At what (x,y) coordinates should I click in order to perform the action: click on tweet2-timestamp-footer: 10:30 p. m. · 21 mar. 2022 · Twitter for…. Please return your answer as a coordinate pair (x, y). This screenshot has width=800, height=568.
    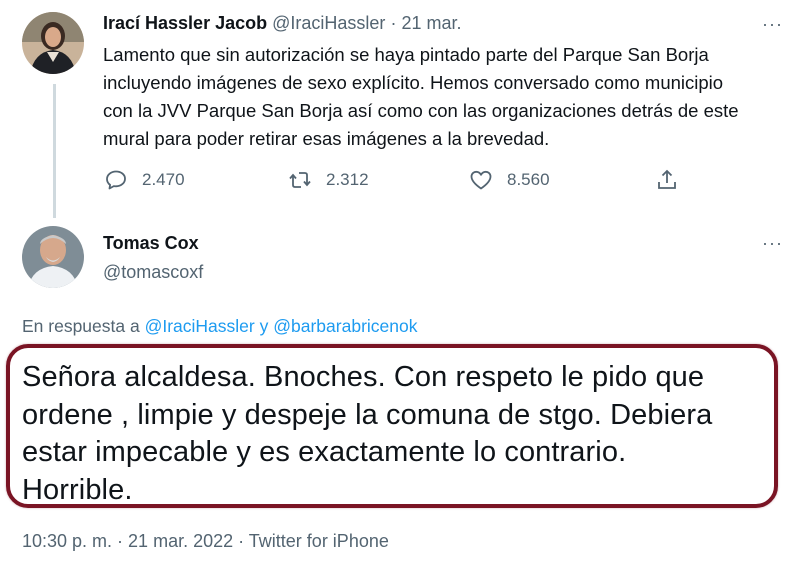
    Looking at the image, I should click on (205, 541).